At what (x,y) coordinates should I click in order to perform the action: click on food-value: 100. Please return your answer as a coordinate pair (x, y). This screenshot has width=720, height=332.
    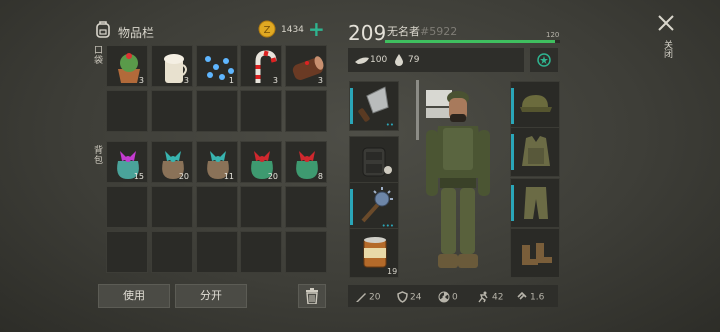
    Looking at the image, I should click on (379, 60).